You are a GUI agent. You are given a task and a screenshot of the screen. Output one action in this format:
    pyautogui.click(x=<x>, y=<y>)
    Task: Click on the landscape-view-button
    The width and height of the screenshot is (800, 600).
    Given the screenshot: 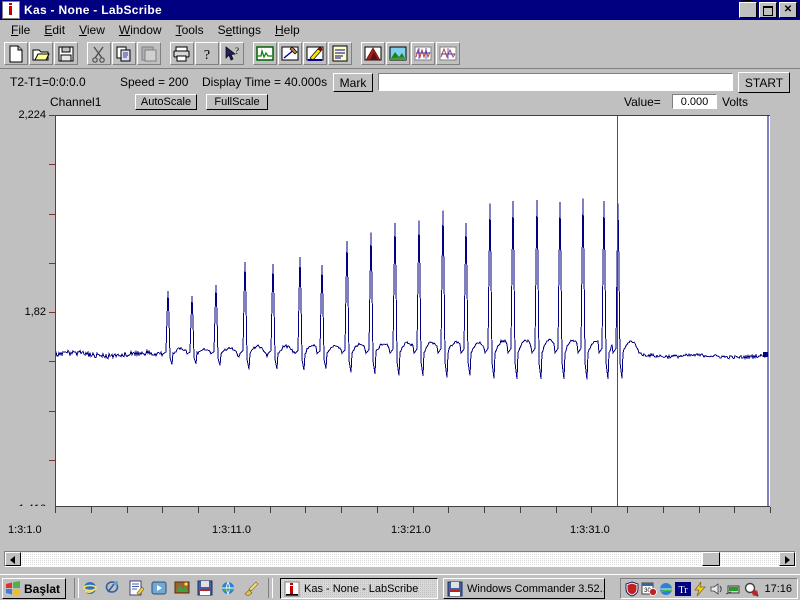 What is the action you would take?
    pyautogui.click(x=398, y=53)
    